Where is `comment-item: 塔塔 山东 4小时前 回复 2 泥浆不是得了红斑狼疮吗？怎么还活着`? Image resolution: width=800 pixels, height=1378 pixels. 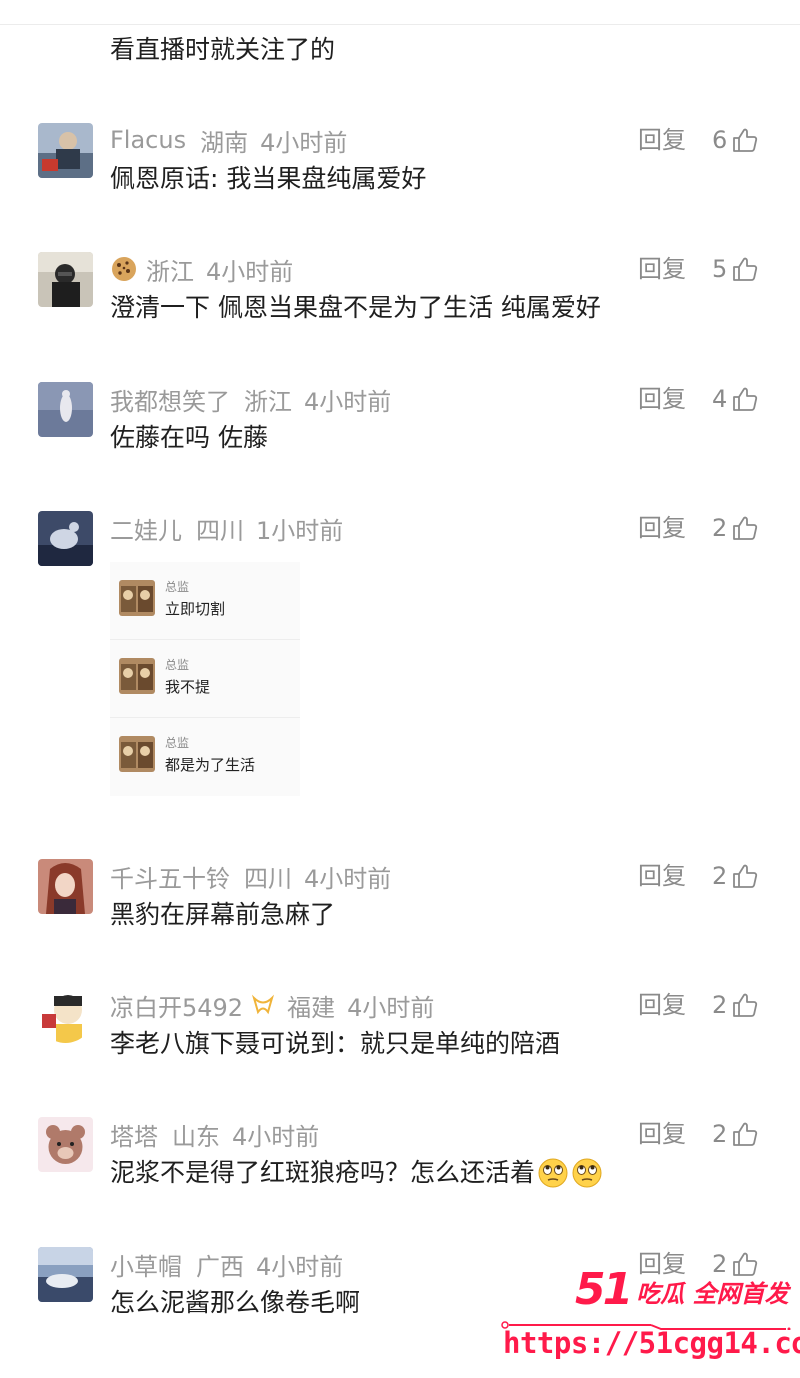
comment-item: 塔塔 山东 4小时前 回复 2 泥浆不是得了红斑狼疮吗？怎么还活着 is located at coordinates (400, 1167).